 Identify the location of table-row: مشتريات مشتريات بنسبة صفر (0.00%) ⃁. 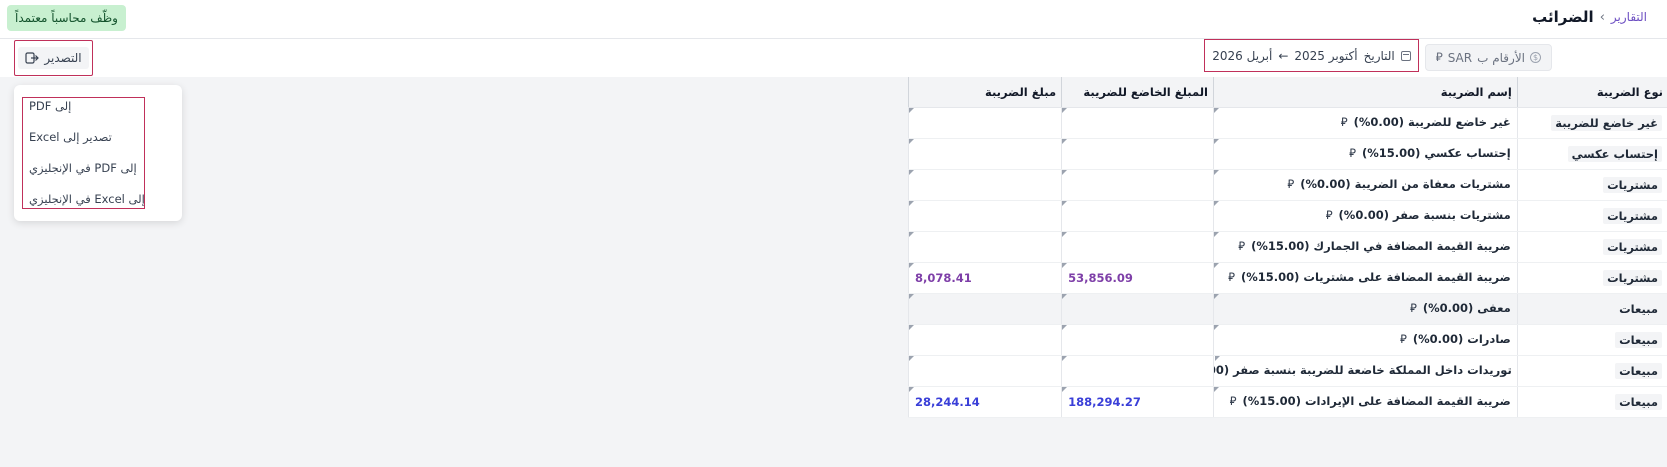
(1287, 216).